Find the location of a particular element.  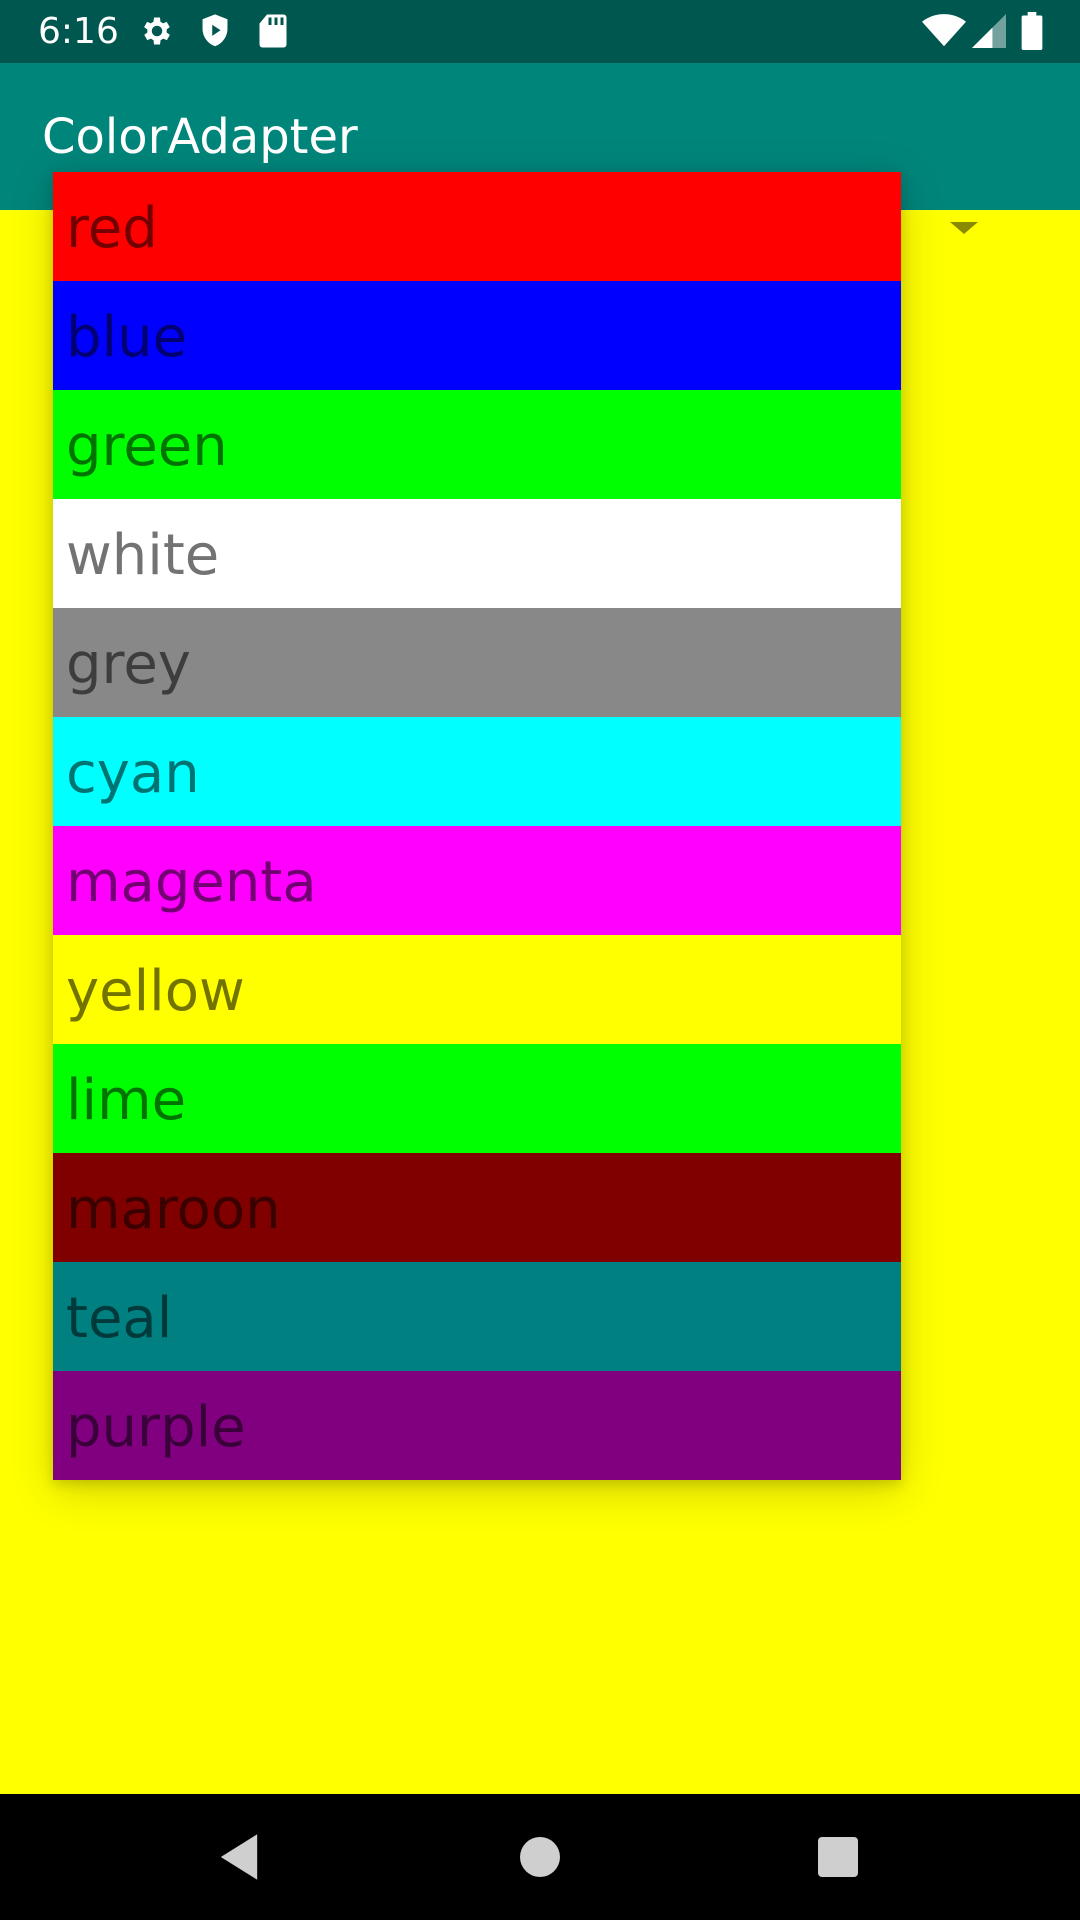

status-bar: 6:16 is located at coordinates (540, 31).